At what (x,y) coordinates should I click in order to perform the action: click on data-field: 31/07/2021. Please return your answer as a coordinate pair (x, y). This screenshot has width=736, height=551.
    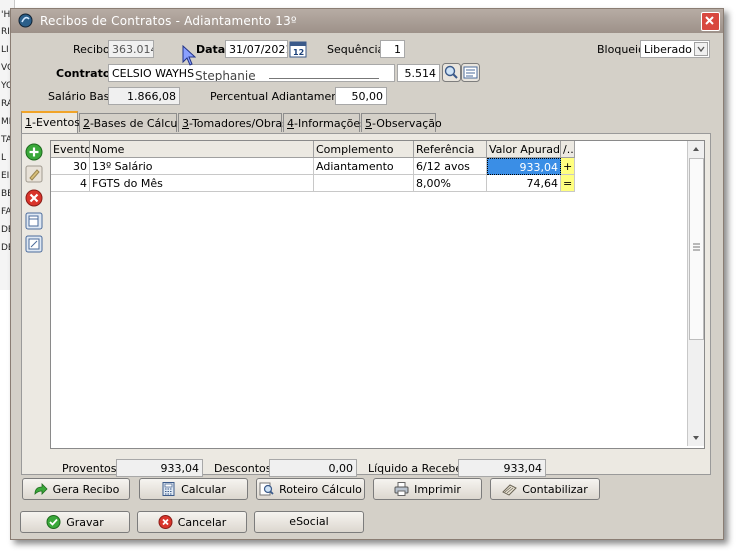
    Looking at the image, I should click on (256, 49).